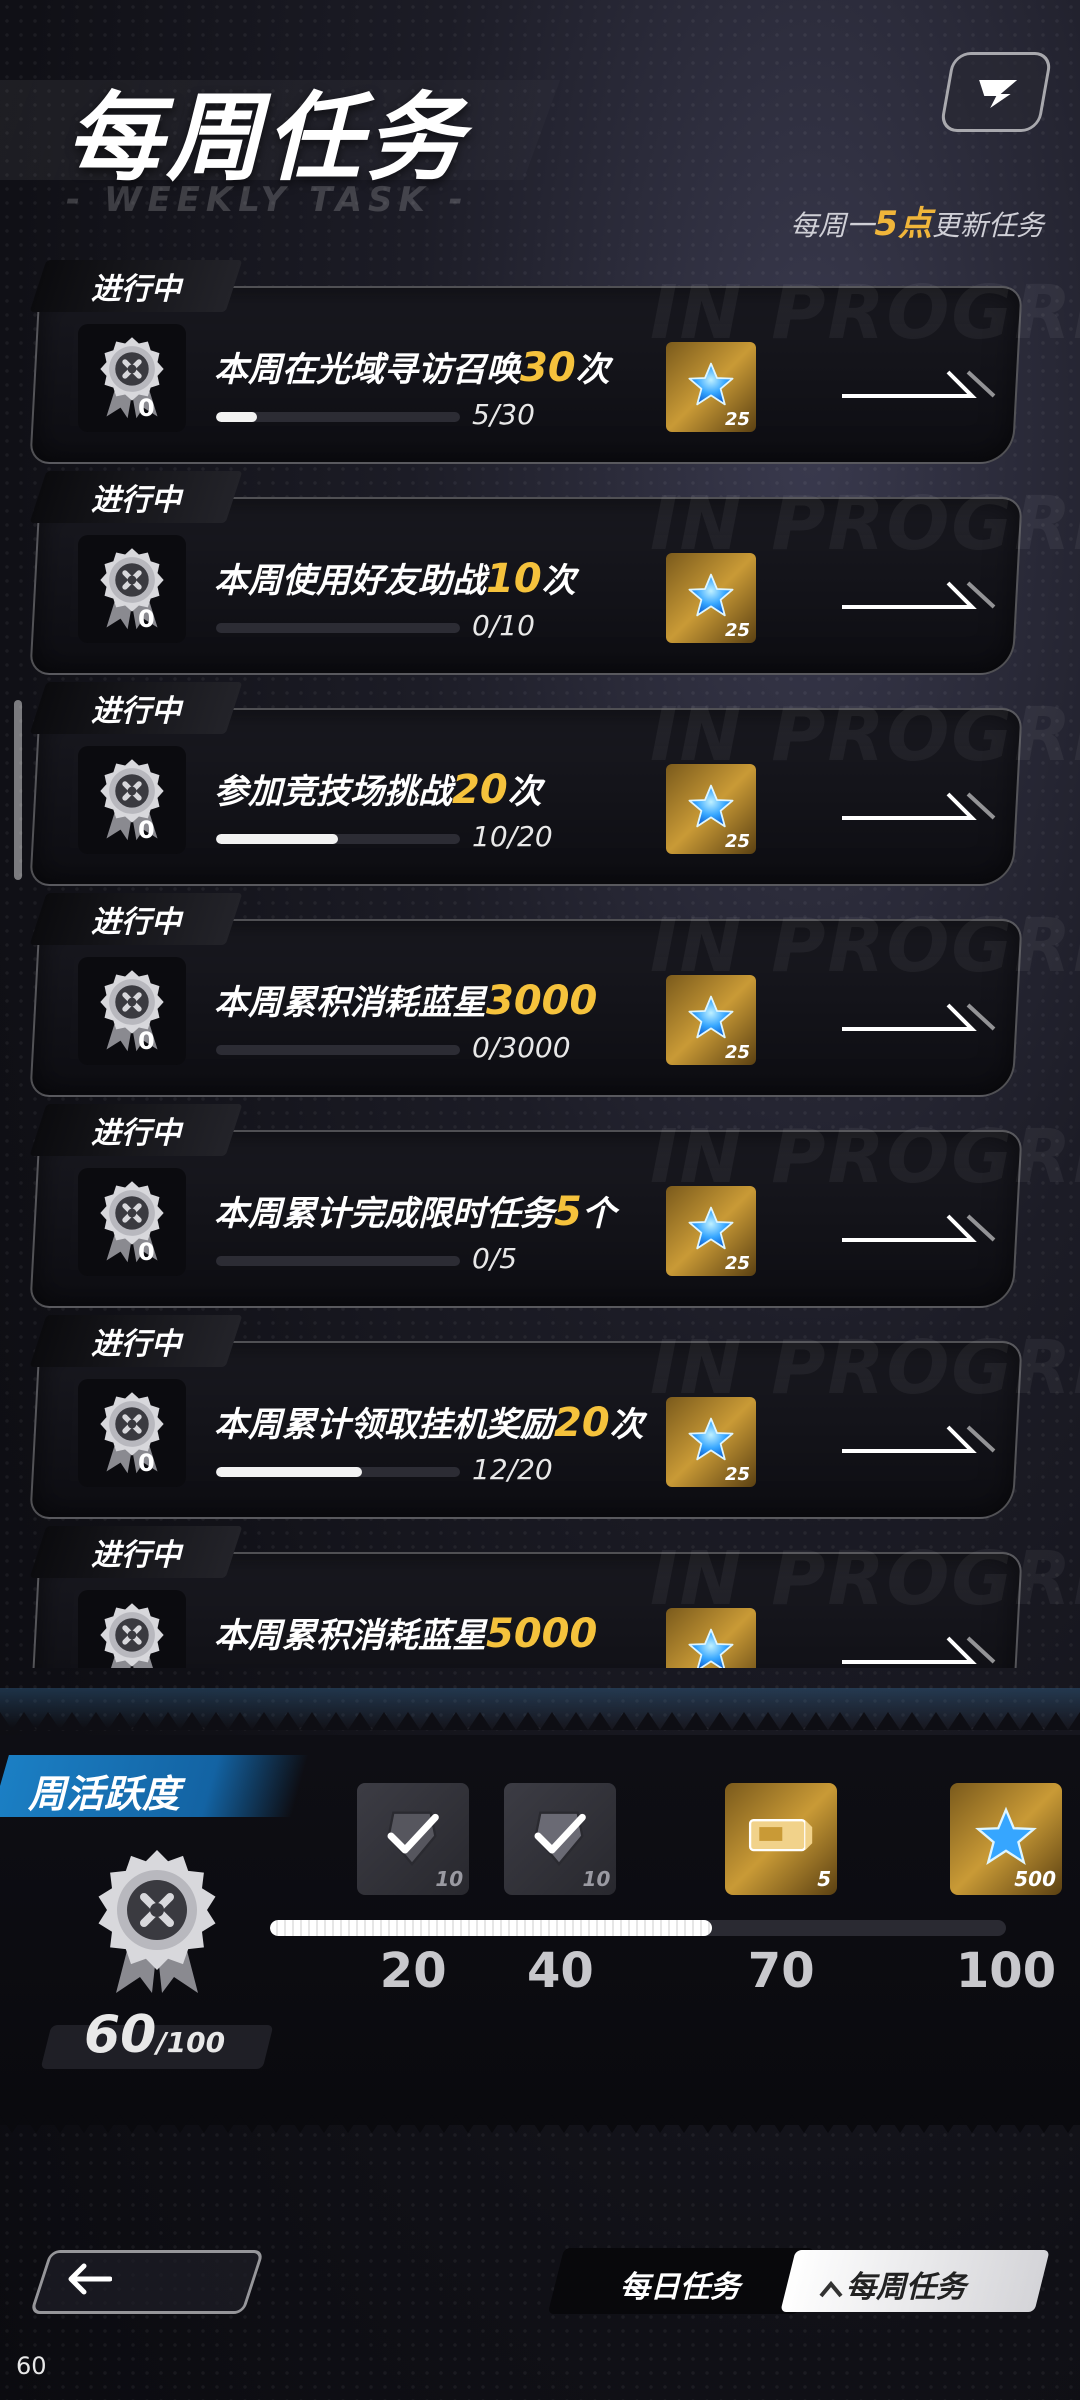 The height and width of the screenshot is (2400, 1080). Describe the element at coordinates (542, 1634) in the screenshot. I see `task-target: 5000` at that location.